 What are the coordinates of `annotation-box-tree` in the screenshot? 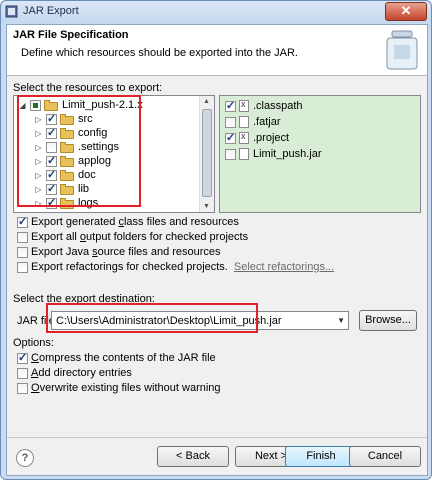 It's located at (79, 151).